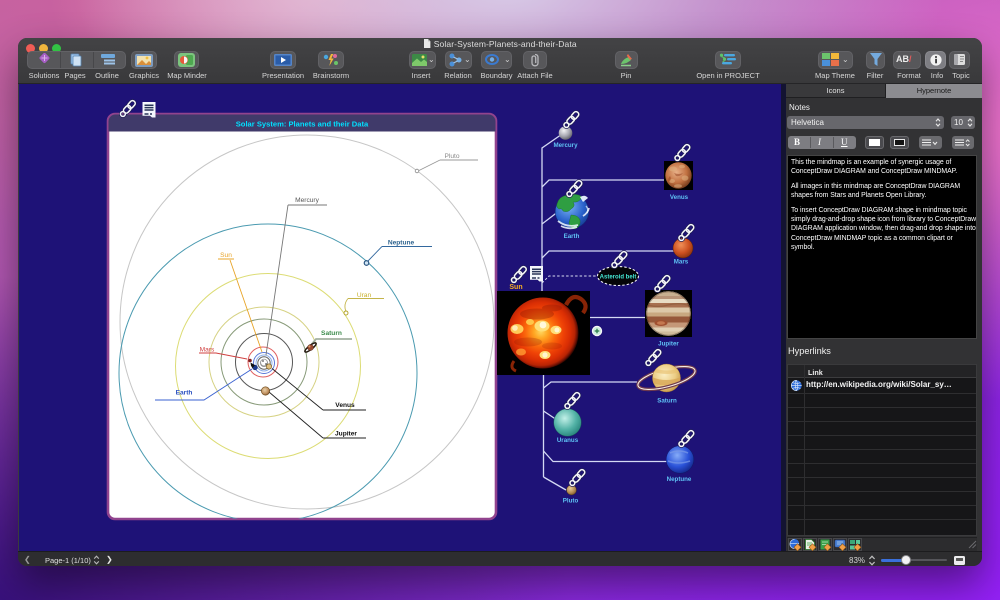  What do you see at coordinates (618, 278) in the screenshot?
I see `svg-text: Asteroid belt` at bounding box center [618, 278].